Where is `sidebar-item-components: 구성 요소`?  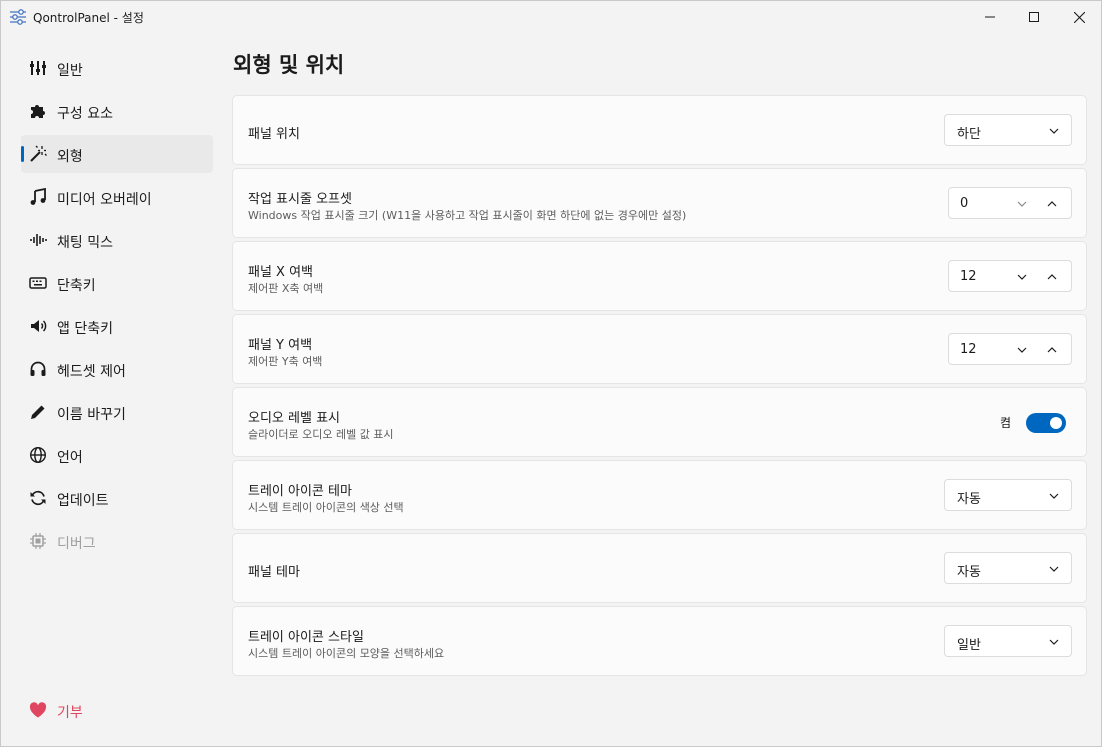 sidebar-item-components: 구성 요소 is located at coordinates (117, 111).